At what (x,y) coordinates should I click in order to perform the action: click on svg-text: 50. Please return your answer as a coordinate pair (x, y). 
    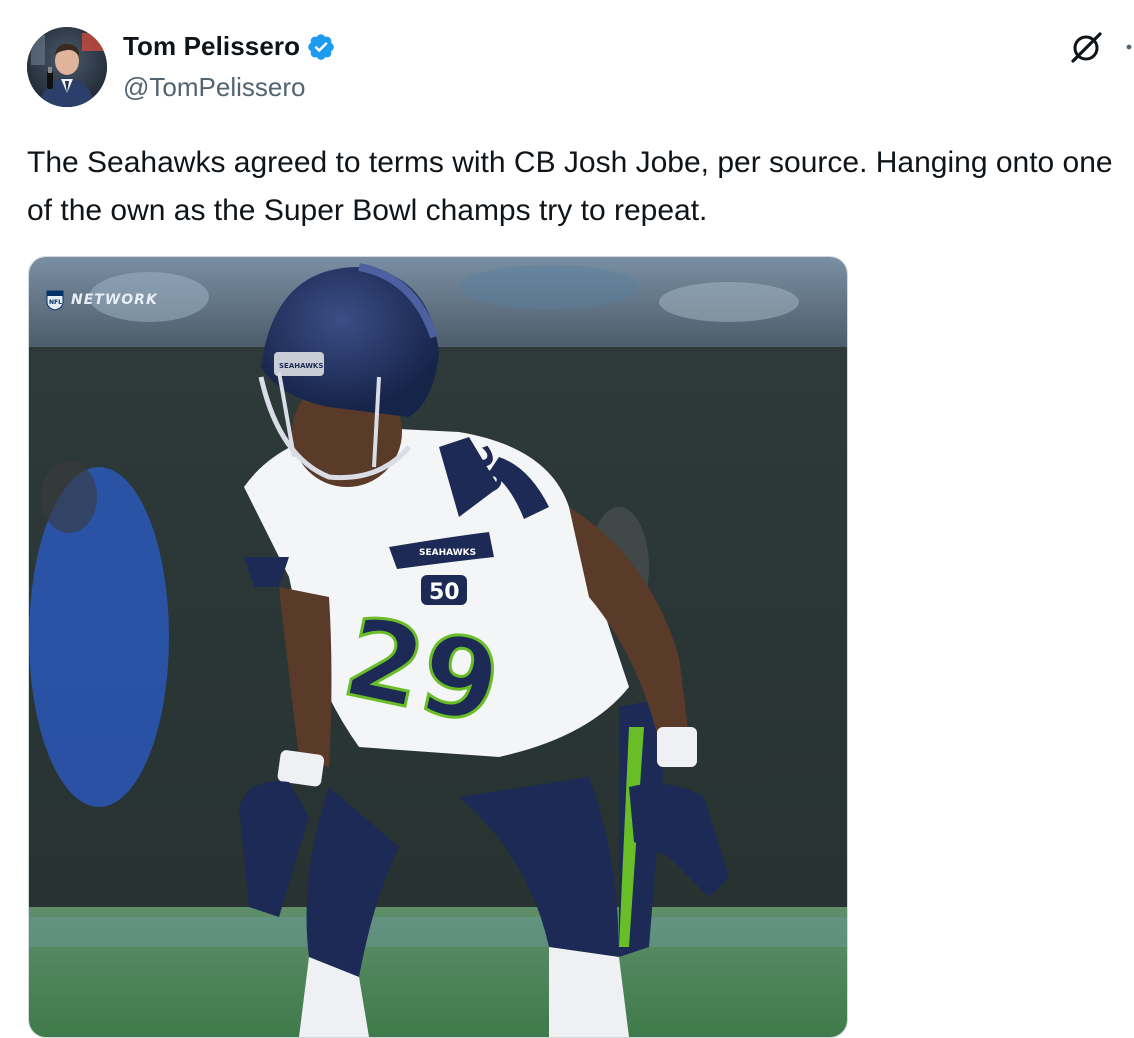
    Looking at the image, I should click on (444, 592).